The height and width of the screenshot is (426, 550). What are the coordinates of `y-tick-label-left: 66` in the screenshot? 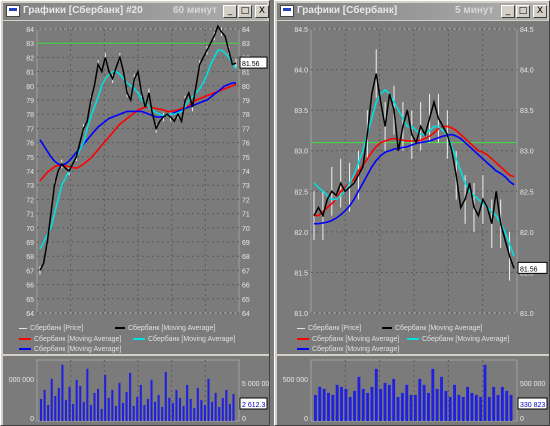 It's located at (30, 286).